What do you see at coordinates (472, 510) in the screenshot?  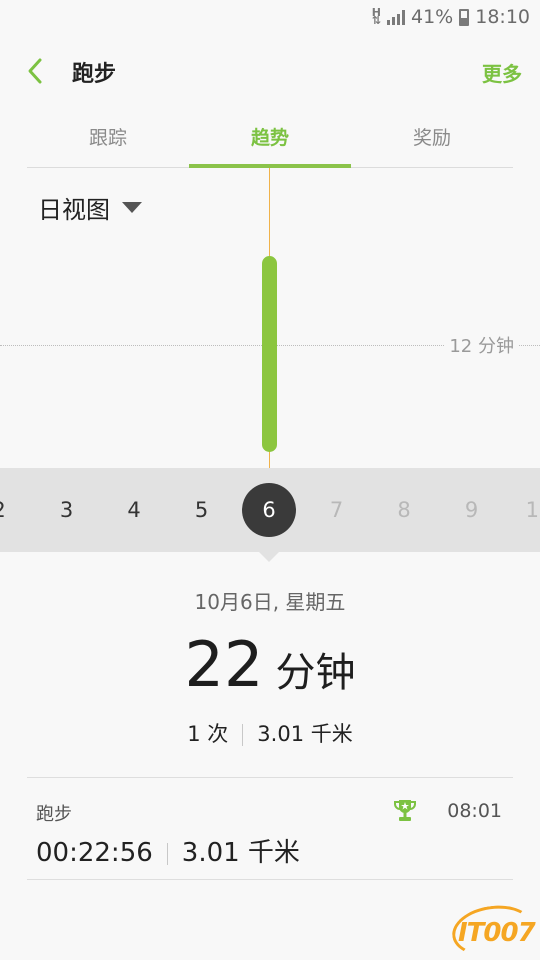 I see `date-9: 9` at bounding box center [472, 510].